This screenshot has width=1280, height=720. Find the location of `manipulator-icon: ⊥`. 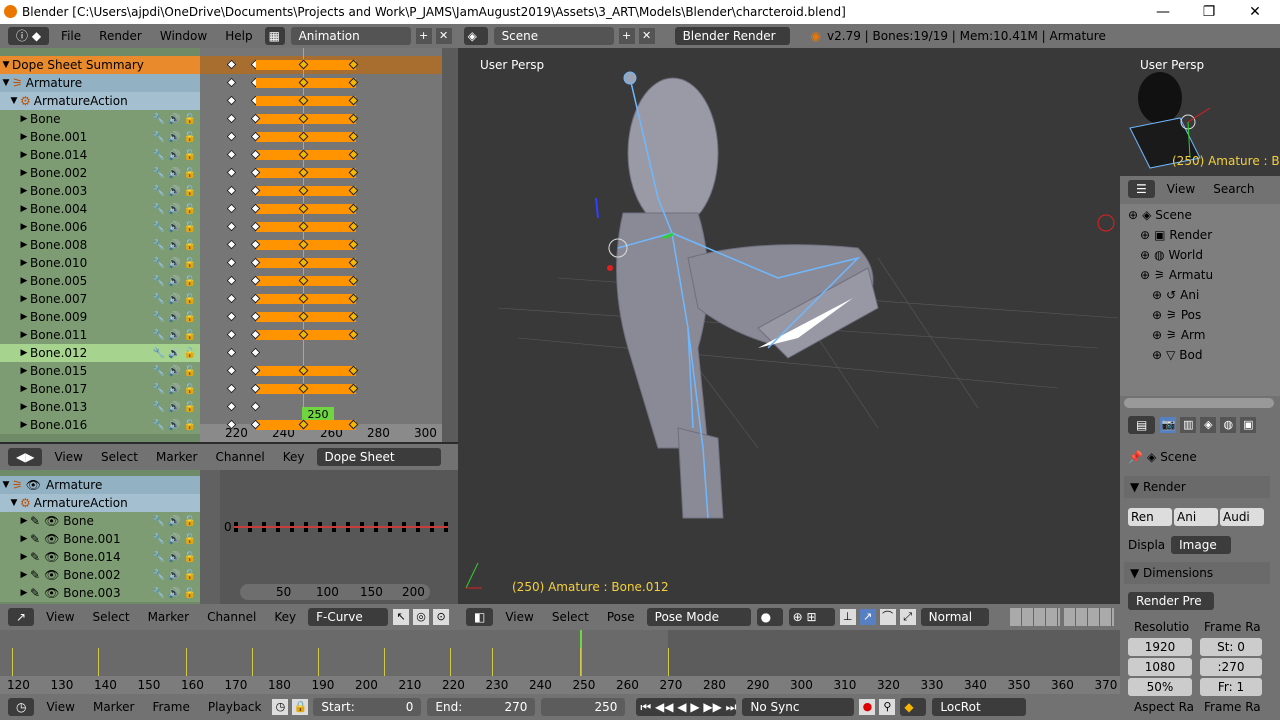

manipulator-icon: ⊥ is located at coordinates (847, 617).